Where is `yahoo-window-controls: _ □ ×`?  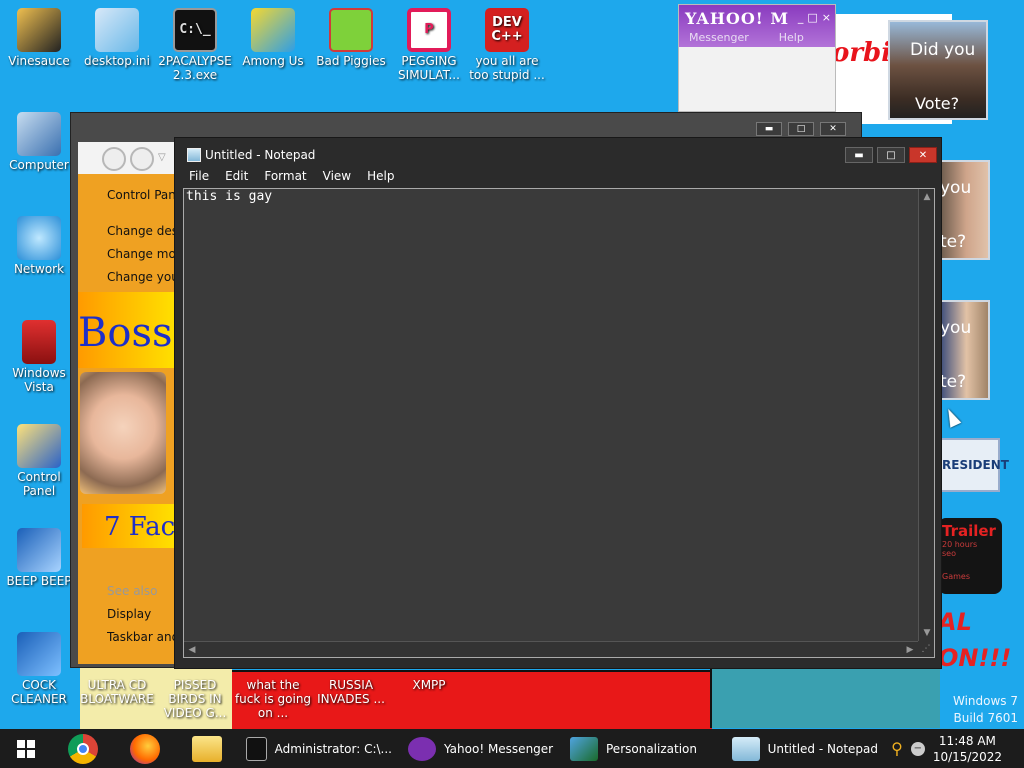 yahoo-window-controls: _ □ × is located at coordinates (814, 17).